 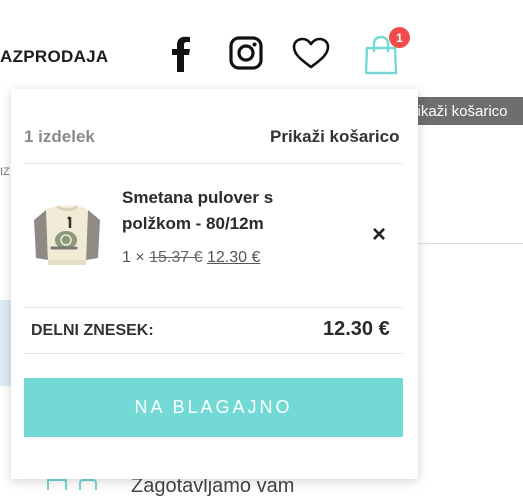 What do you see at coordinates (133, 257) in the screenshot?
I see `quantity-prefix: 1 ×` at bounding box center [133, 257].